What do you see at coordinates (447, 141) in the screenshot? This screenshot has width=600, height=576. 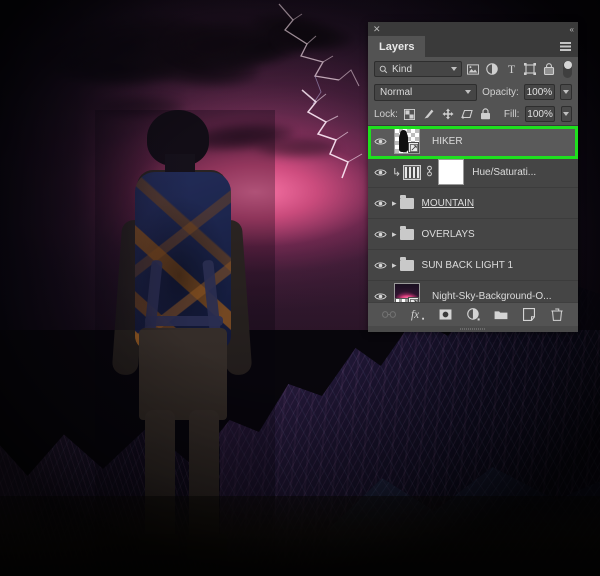 I see `layer-name-hiker: HIKER` at bounding box center [447, 141].